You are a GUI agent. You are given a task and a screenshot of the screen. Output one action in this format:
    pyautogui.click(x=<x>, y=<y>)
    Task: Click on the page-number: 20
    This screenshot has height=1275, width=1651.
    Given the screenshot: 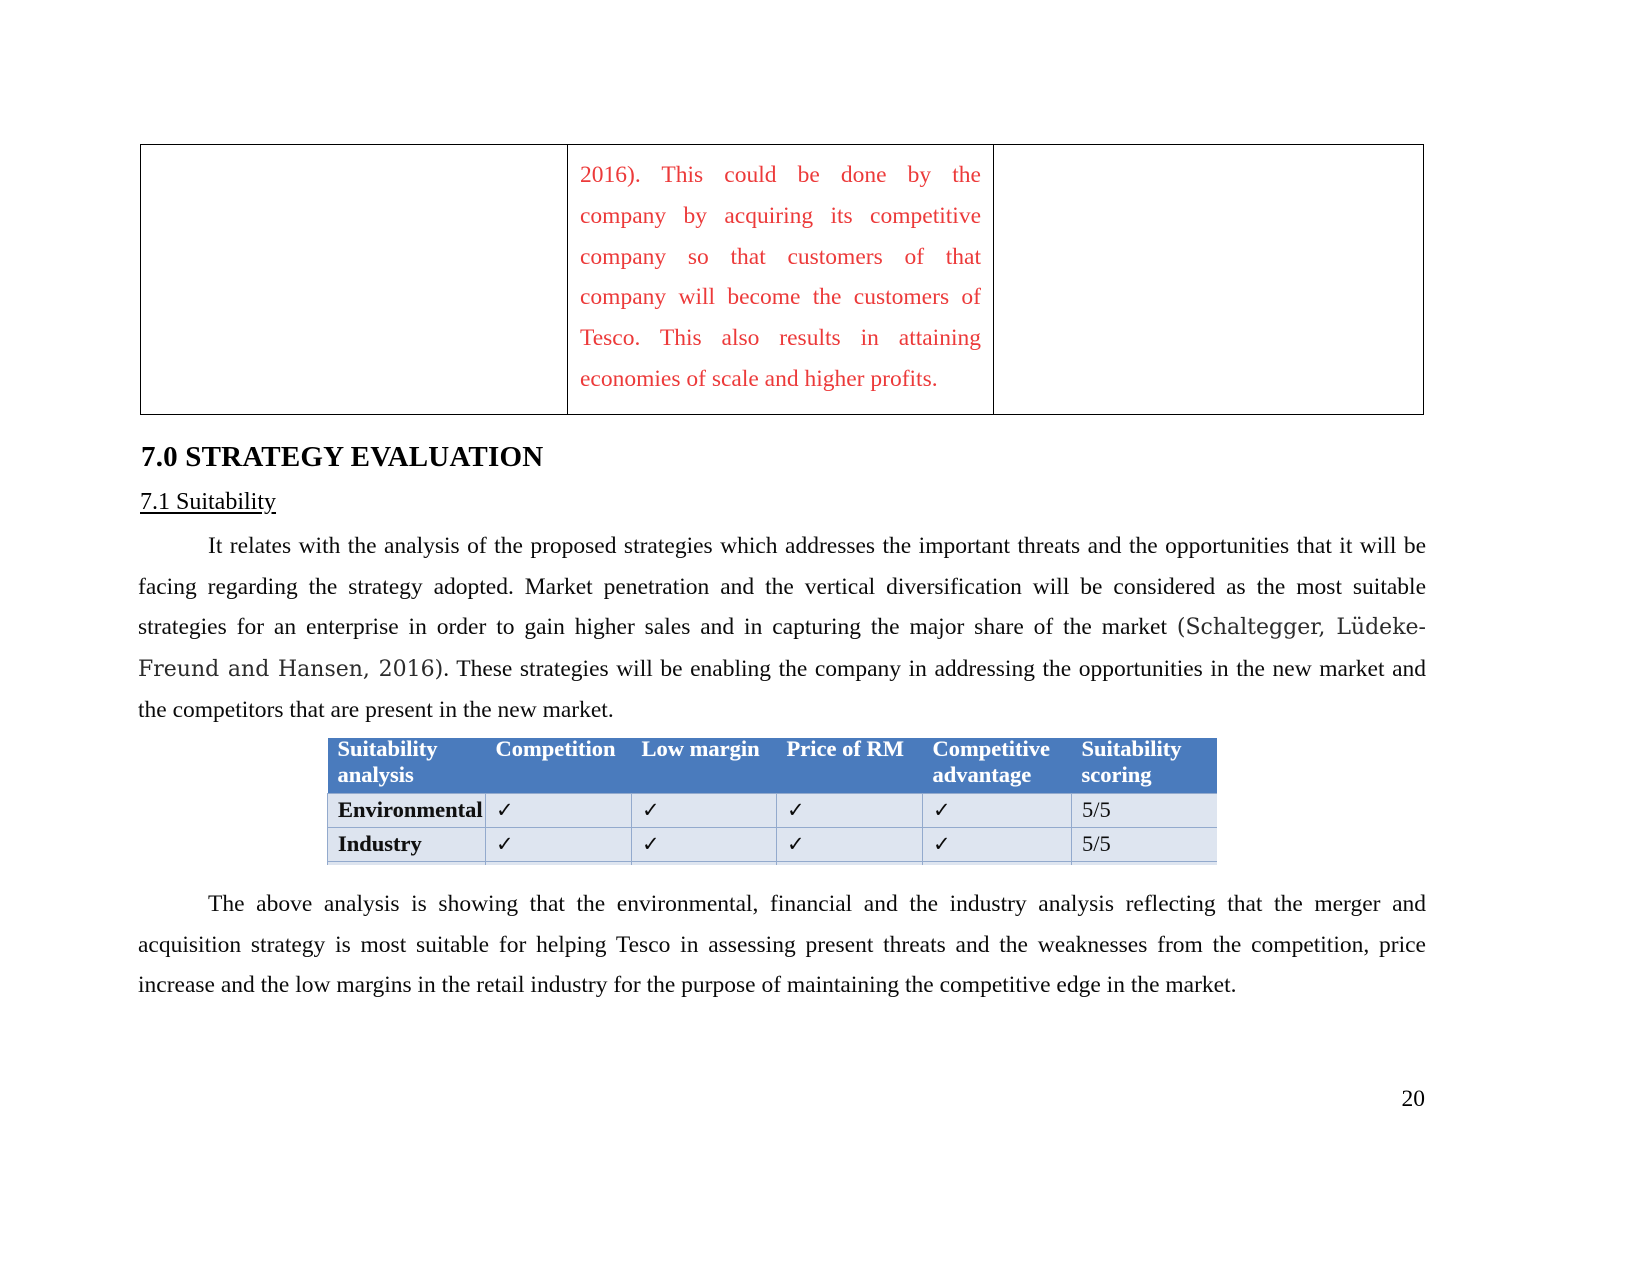 What is the action you would take?
    pyautogui.click(x=1413, y=1099)
    